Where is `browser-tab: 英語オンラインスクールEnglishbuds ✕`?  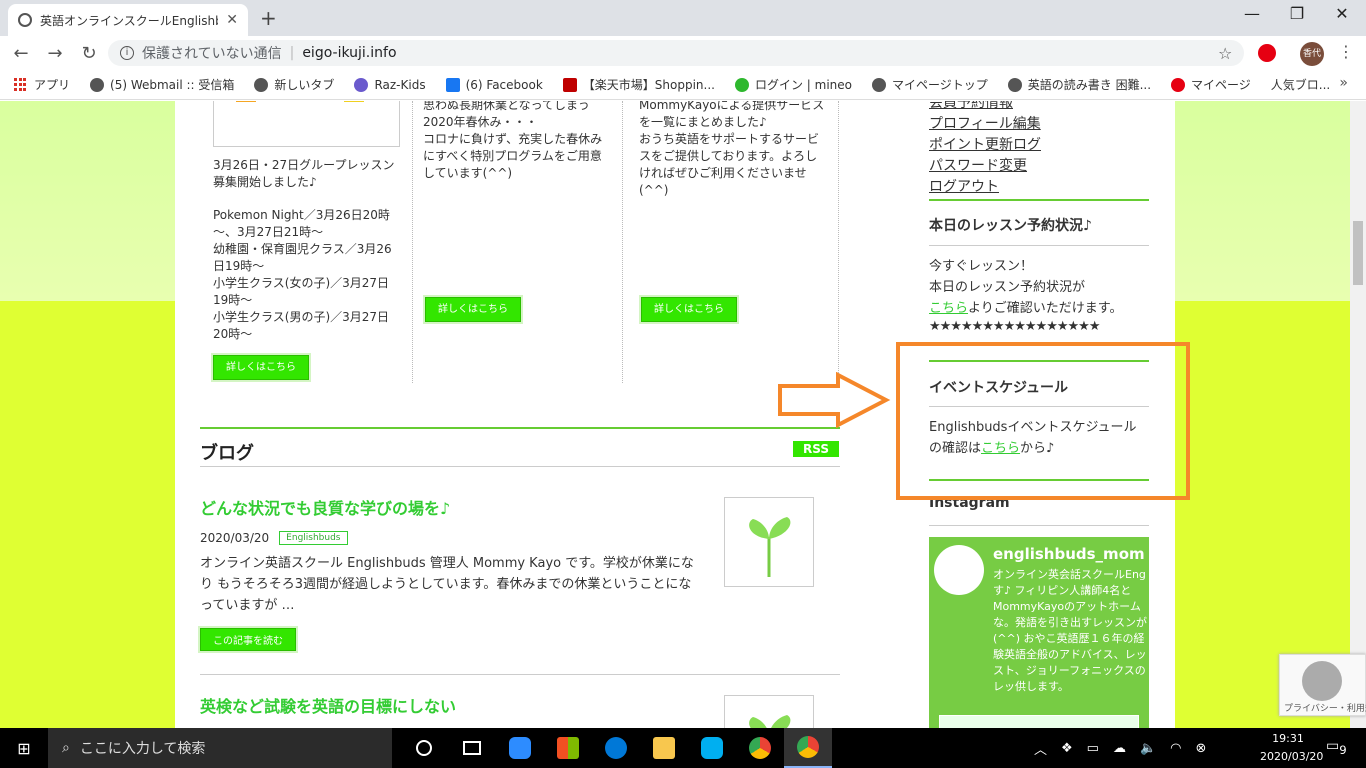 browser-tab: 英語オンラインスクールEnglishbuds ✕ is located at coordinates (128, 20).